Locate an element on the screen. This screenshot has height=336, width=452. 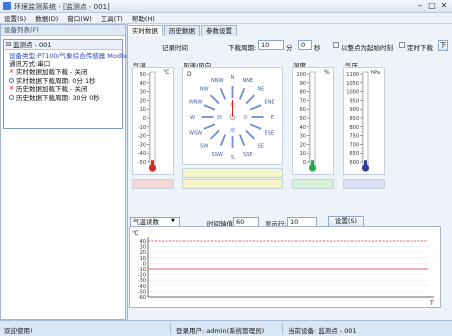
timed-download-label: 定时下载 is located at coordinates (420, 48).